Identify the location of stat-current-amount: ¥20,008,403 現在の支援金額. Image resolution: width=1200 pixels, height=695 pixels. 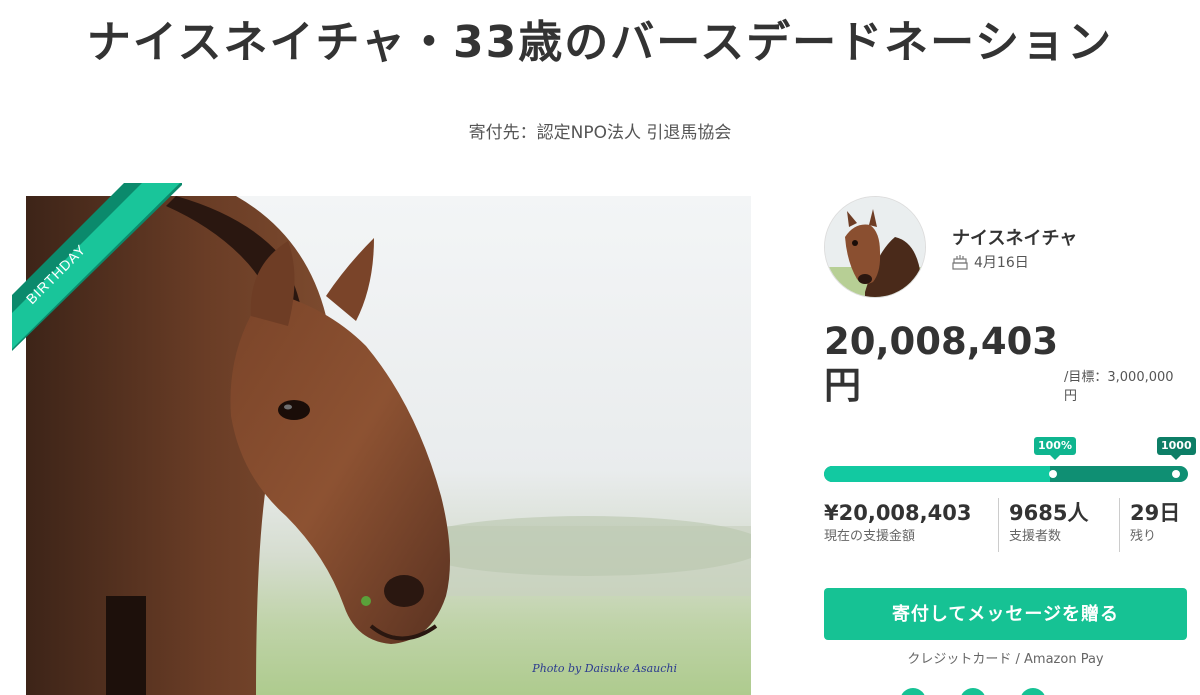
(911, 525).